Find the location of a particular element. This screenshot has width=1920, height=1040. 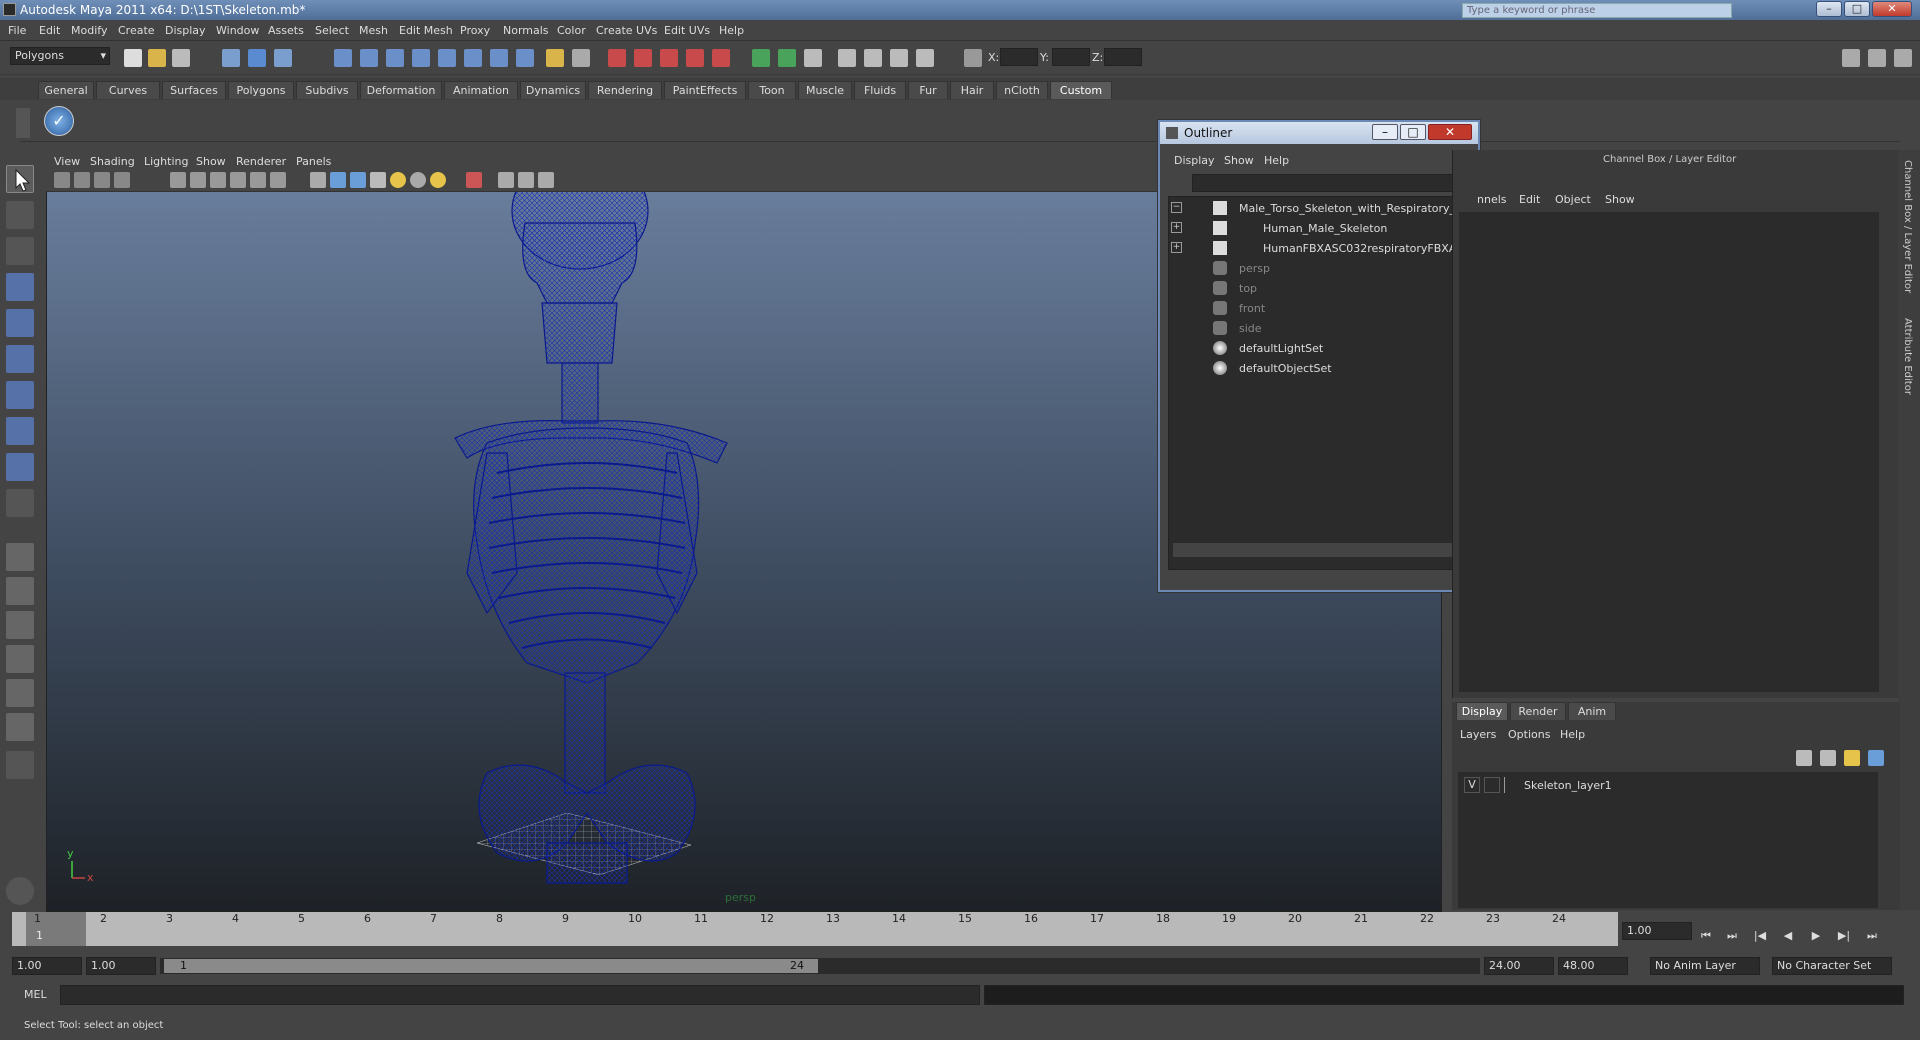

play-forwards-button: ▶ is located at coordinates (1816, 936).